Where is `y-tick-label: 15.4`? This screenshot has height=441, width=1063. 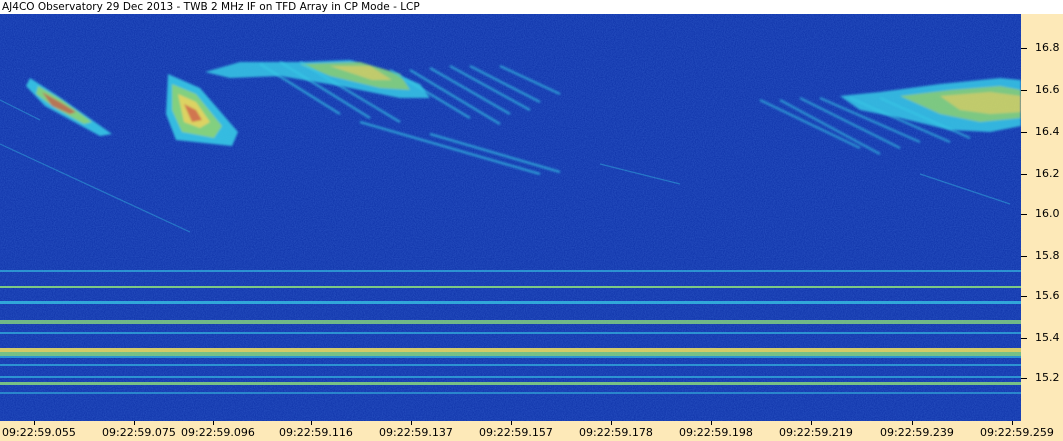
y-tick-label: 15.4 is located at coordinates (1047, 337).